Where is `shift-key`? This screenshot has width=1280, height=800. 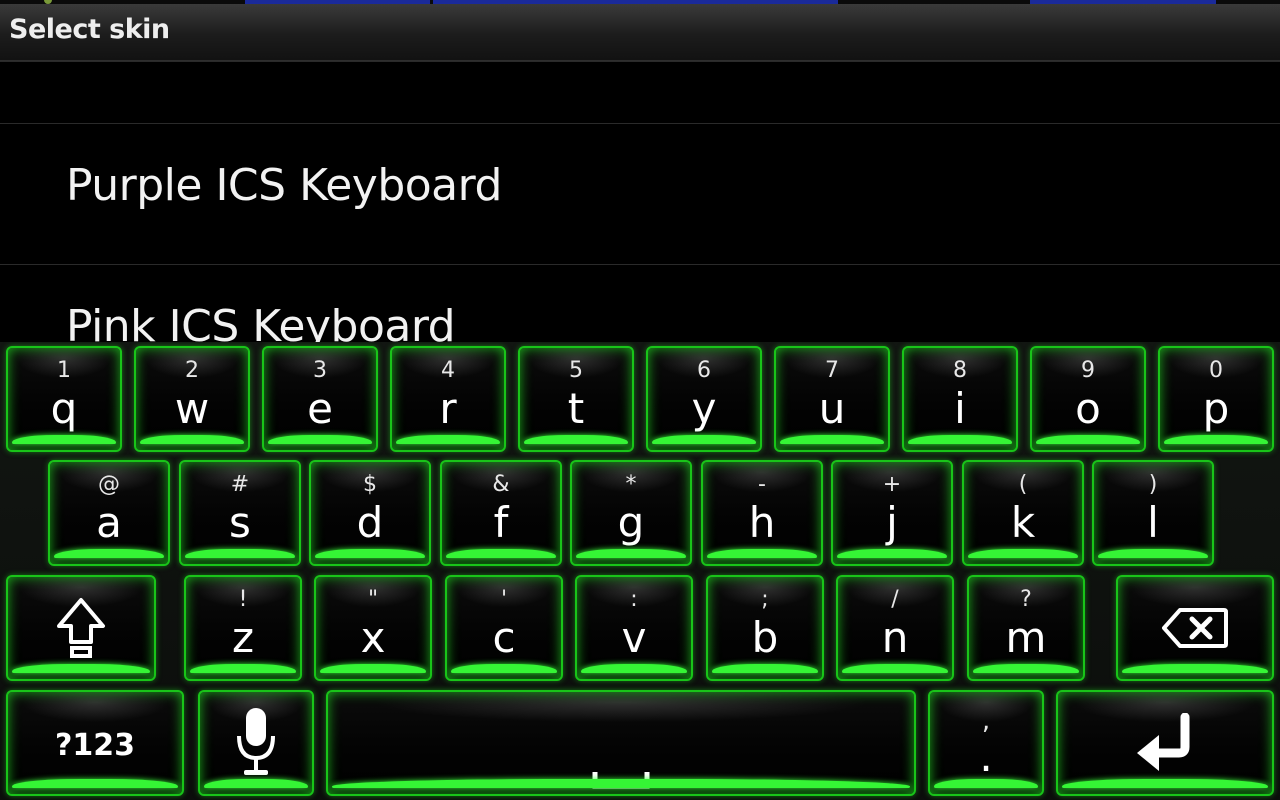
shift-key is located at coordinates (81, 628).